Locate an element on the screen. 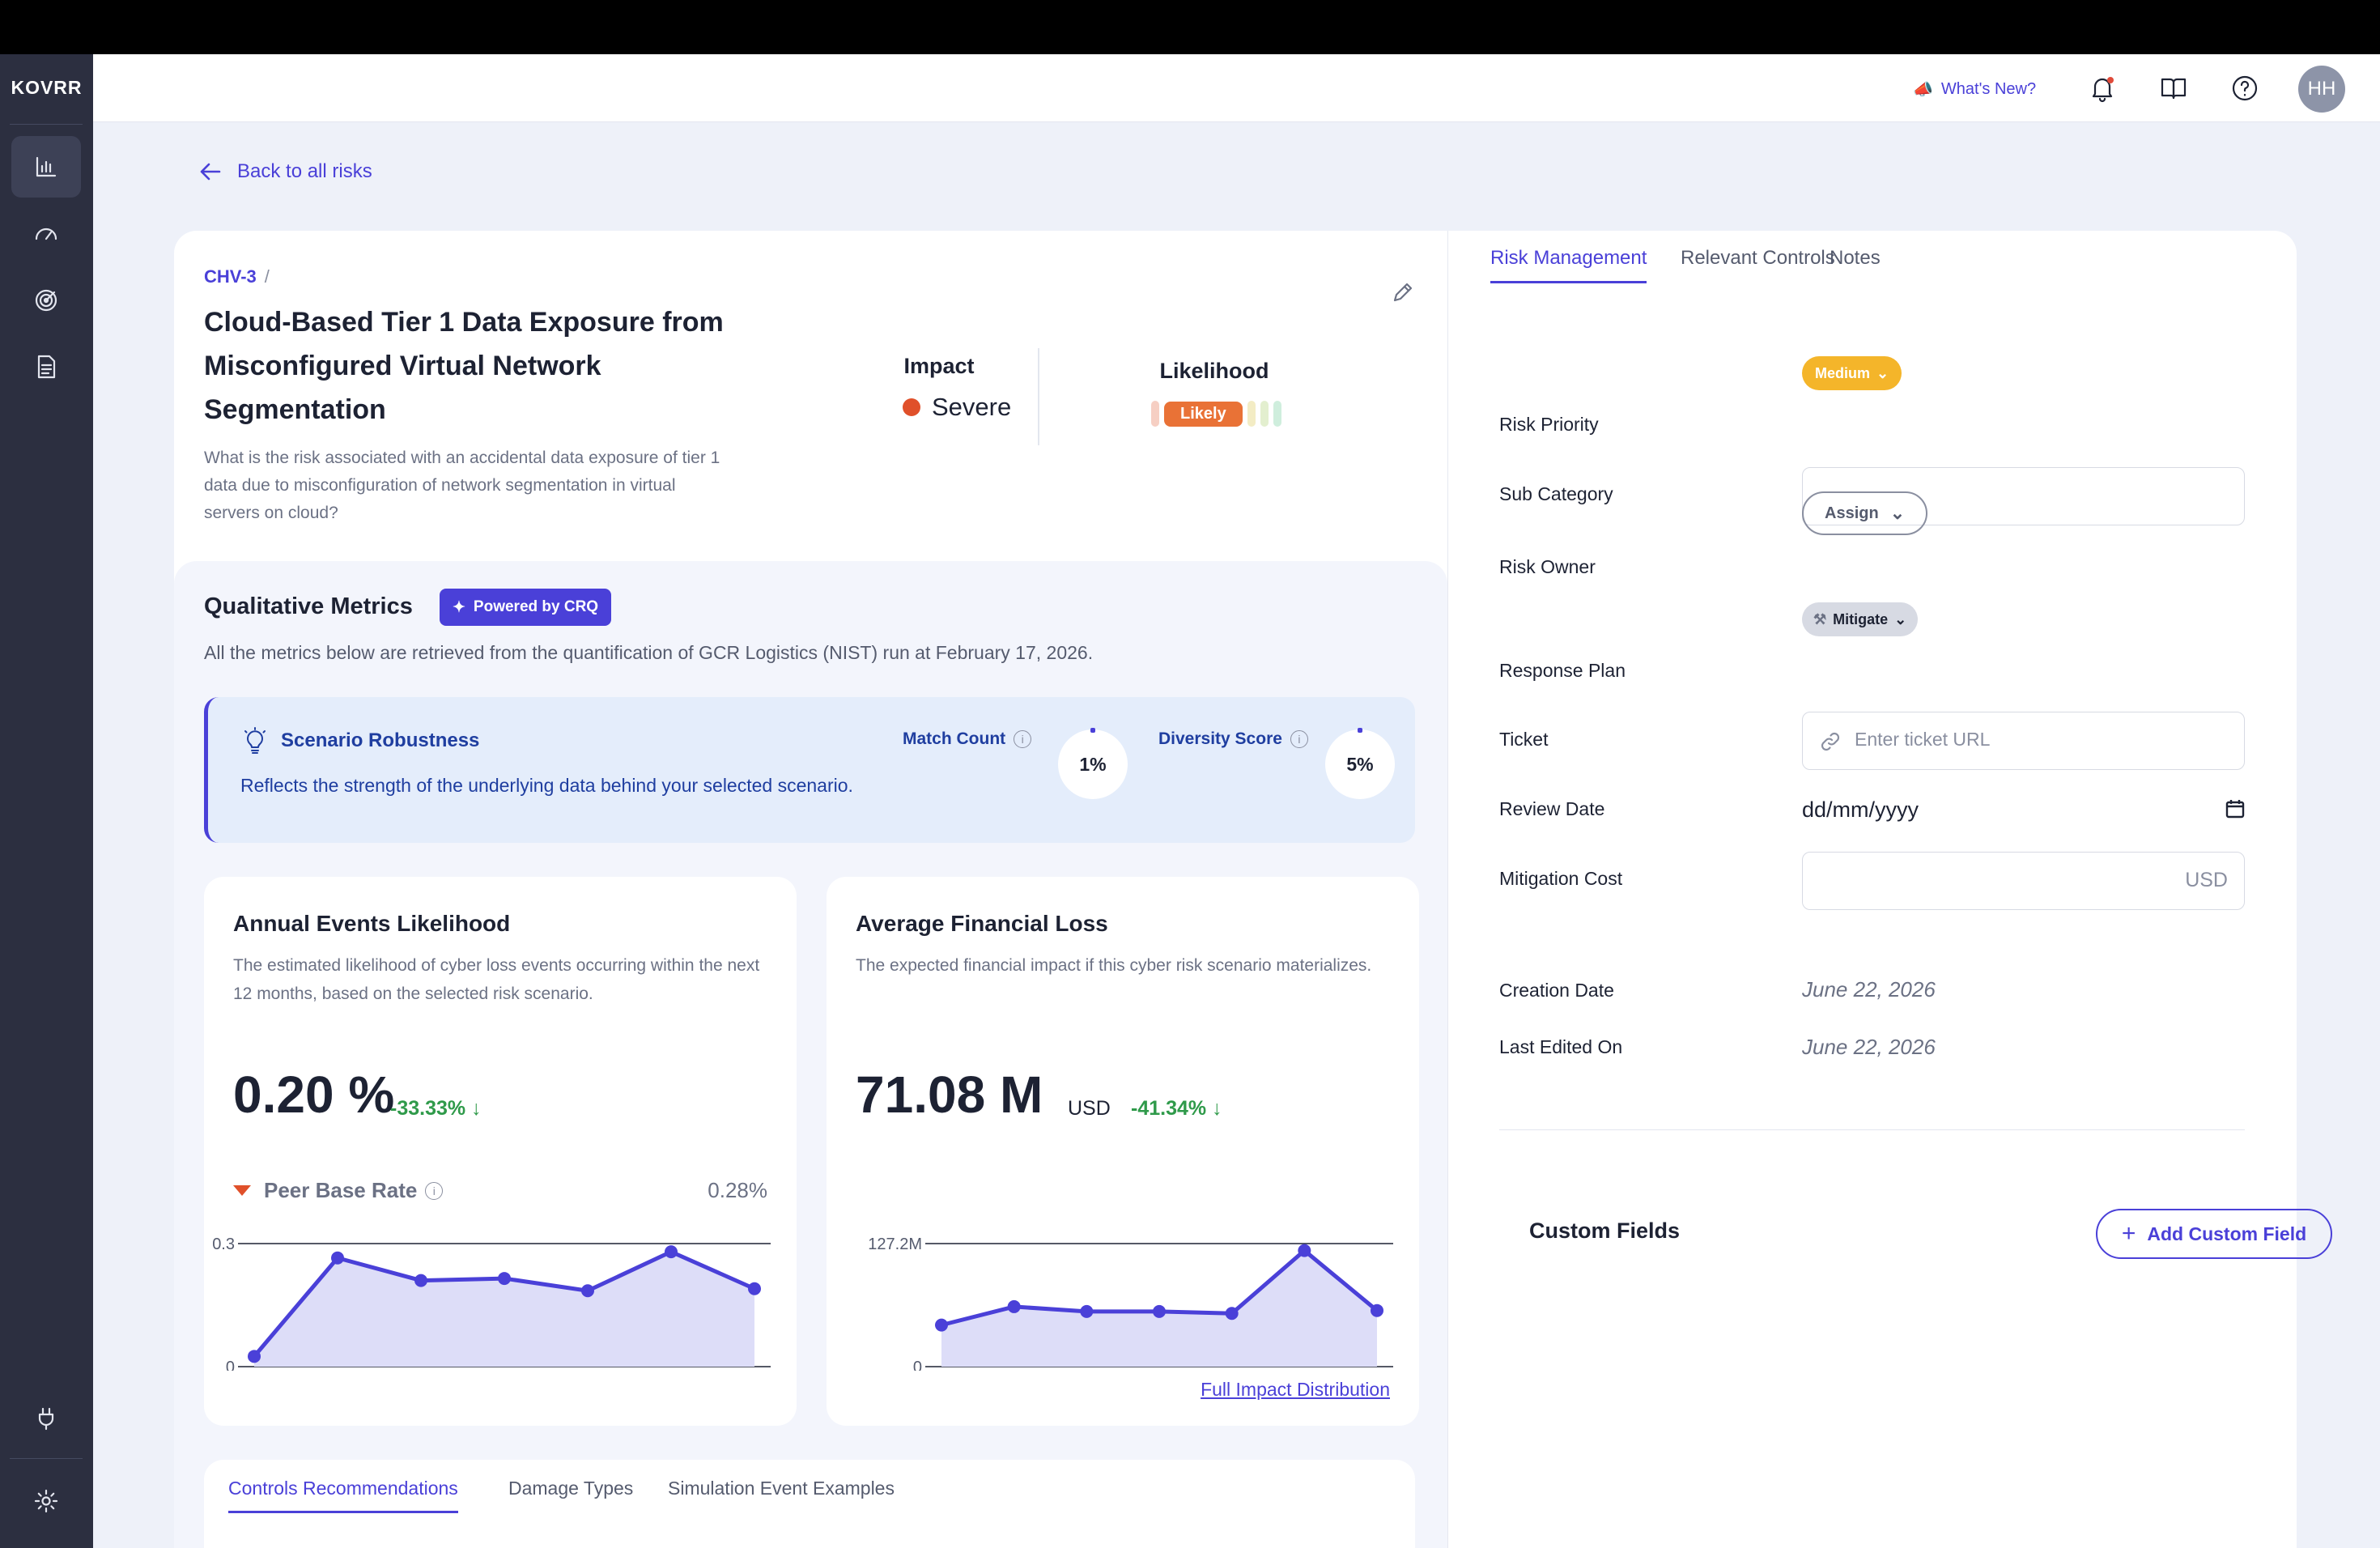  mitigation-cost-input: USD is located at coordinates (2023, 881).